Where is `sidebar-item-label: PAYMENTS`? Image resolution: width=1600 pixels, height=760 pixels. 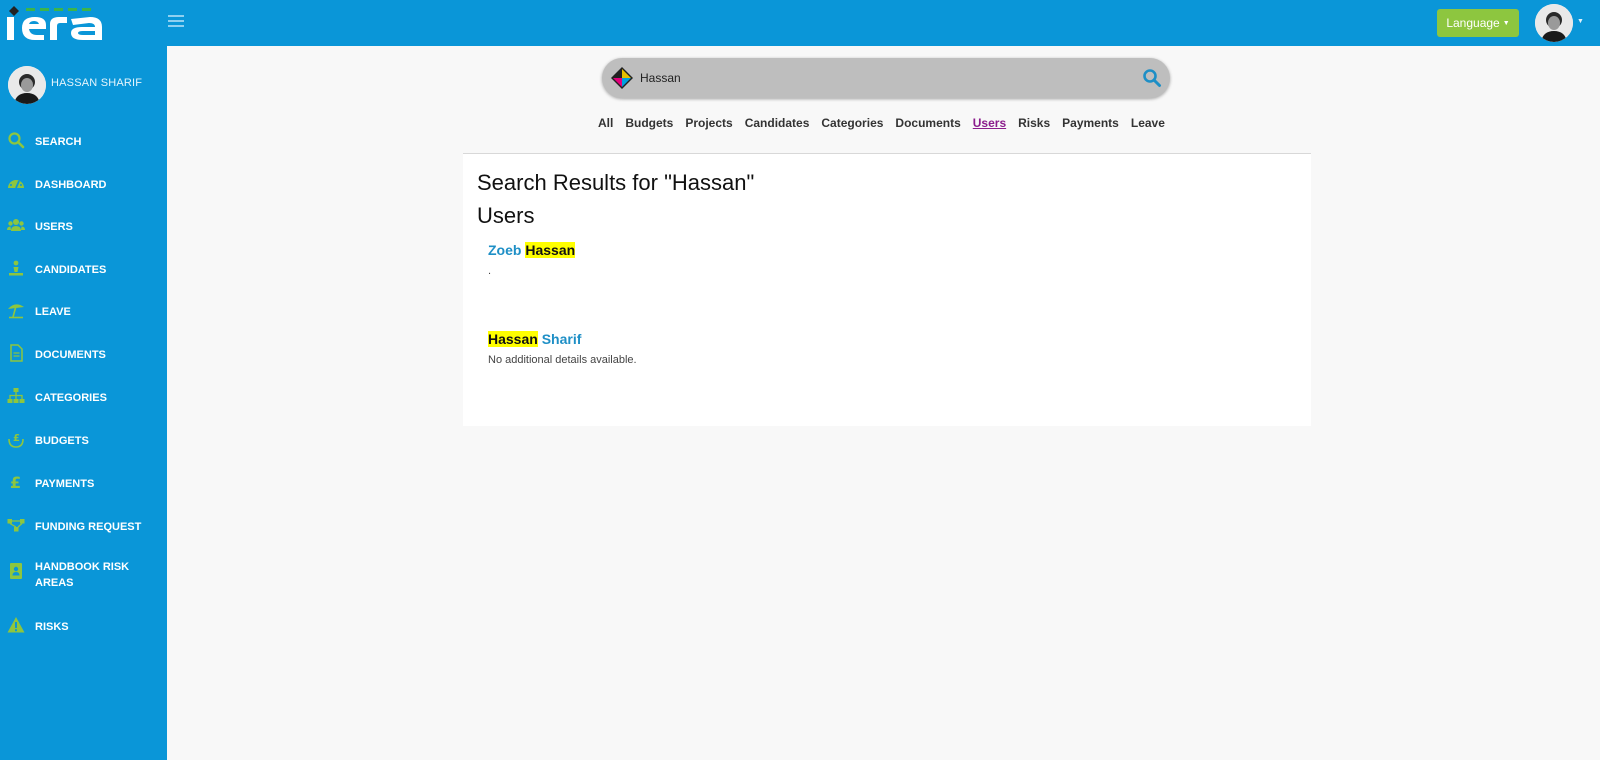
sidebar-item-label: PAYMENTS is located at coordinates (65, 484).